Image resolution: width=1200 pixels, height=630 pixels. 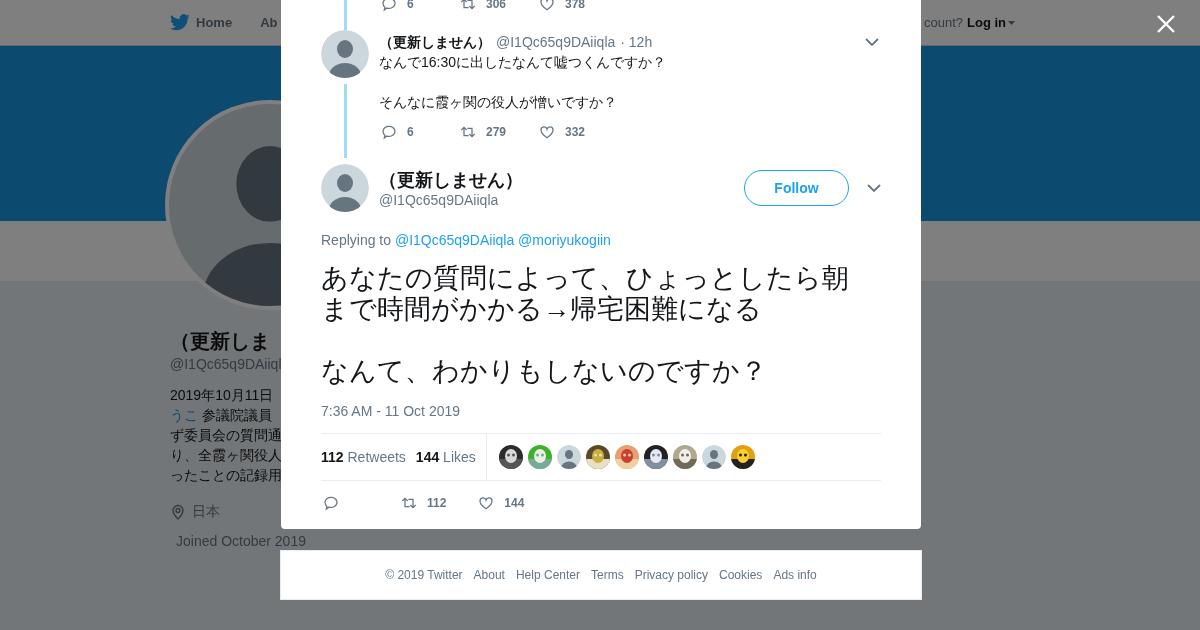 What do you see at coordinates (943, 22) in the screenshot?
I see `account-prompt: count?` at bounding box center [943, 22].